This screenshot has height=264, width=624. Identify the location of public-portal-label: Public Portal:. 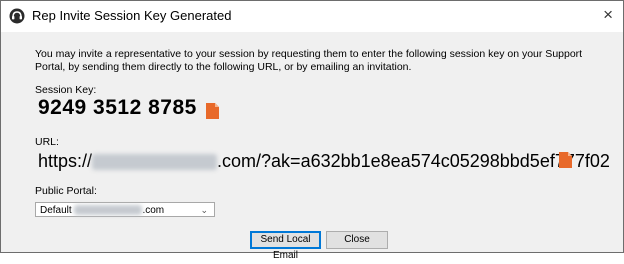
(66, 191).